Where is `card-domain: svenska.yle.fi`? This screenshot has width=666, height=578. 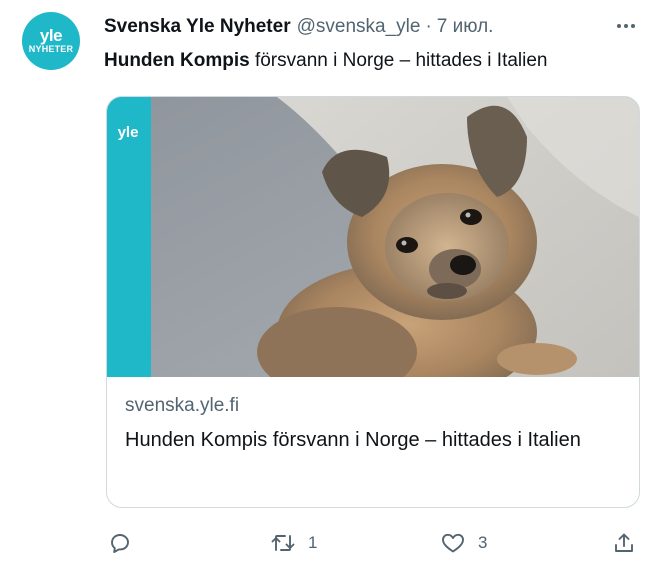
card-domain: svenska.yle.fi is located at coordinates (182, 405).